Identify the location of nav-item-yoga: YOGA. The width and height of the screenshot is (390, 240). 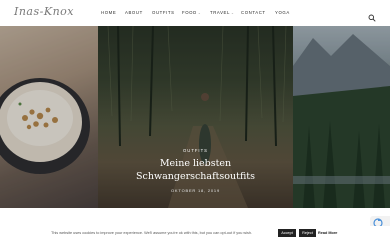
(282, 12).